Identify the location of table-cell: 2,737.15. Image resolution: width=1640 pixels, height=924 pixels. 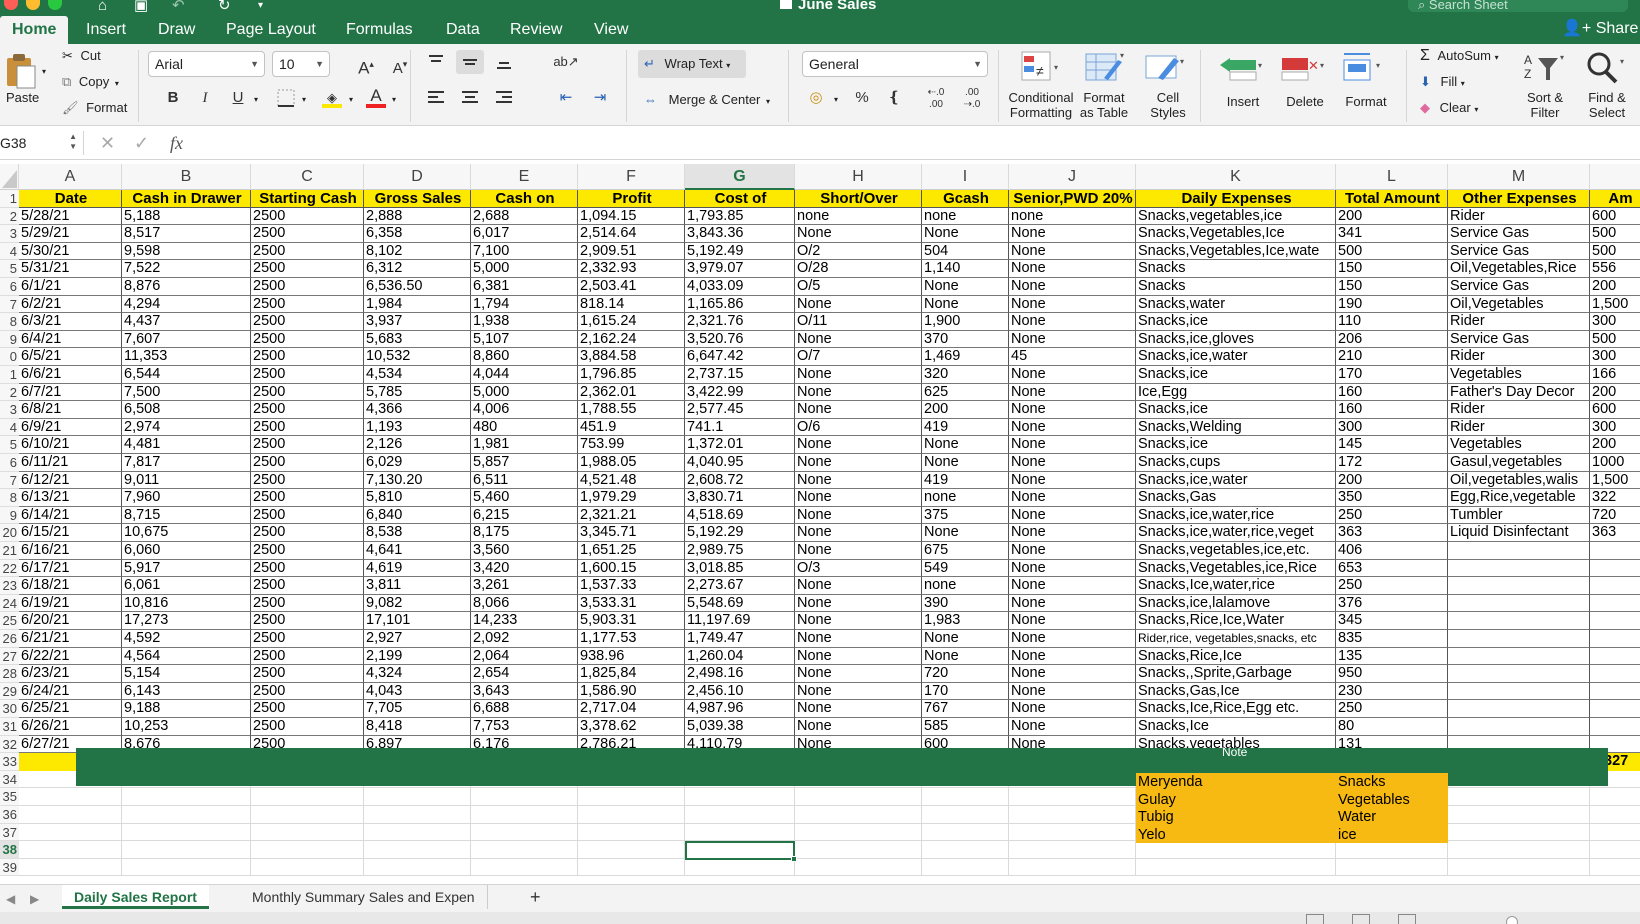
(740, 375).